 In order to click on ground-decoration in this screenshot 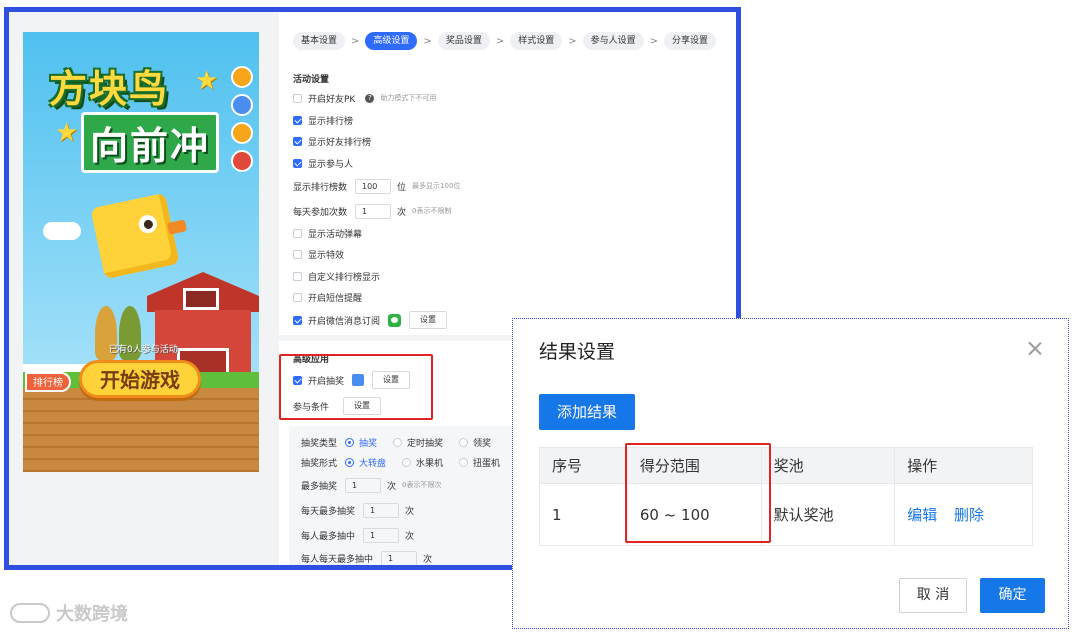, I will do `click(141, 430)`.